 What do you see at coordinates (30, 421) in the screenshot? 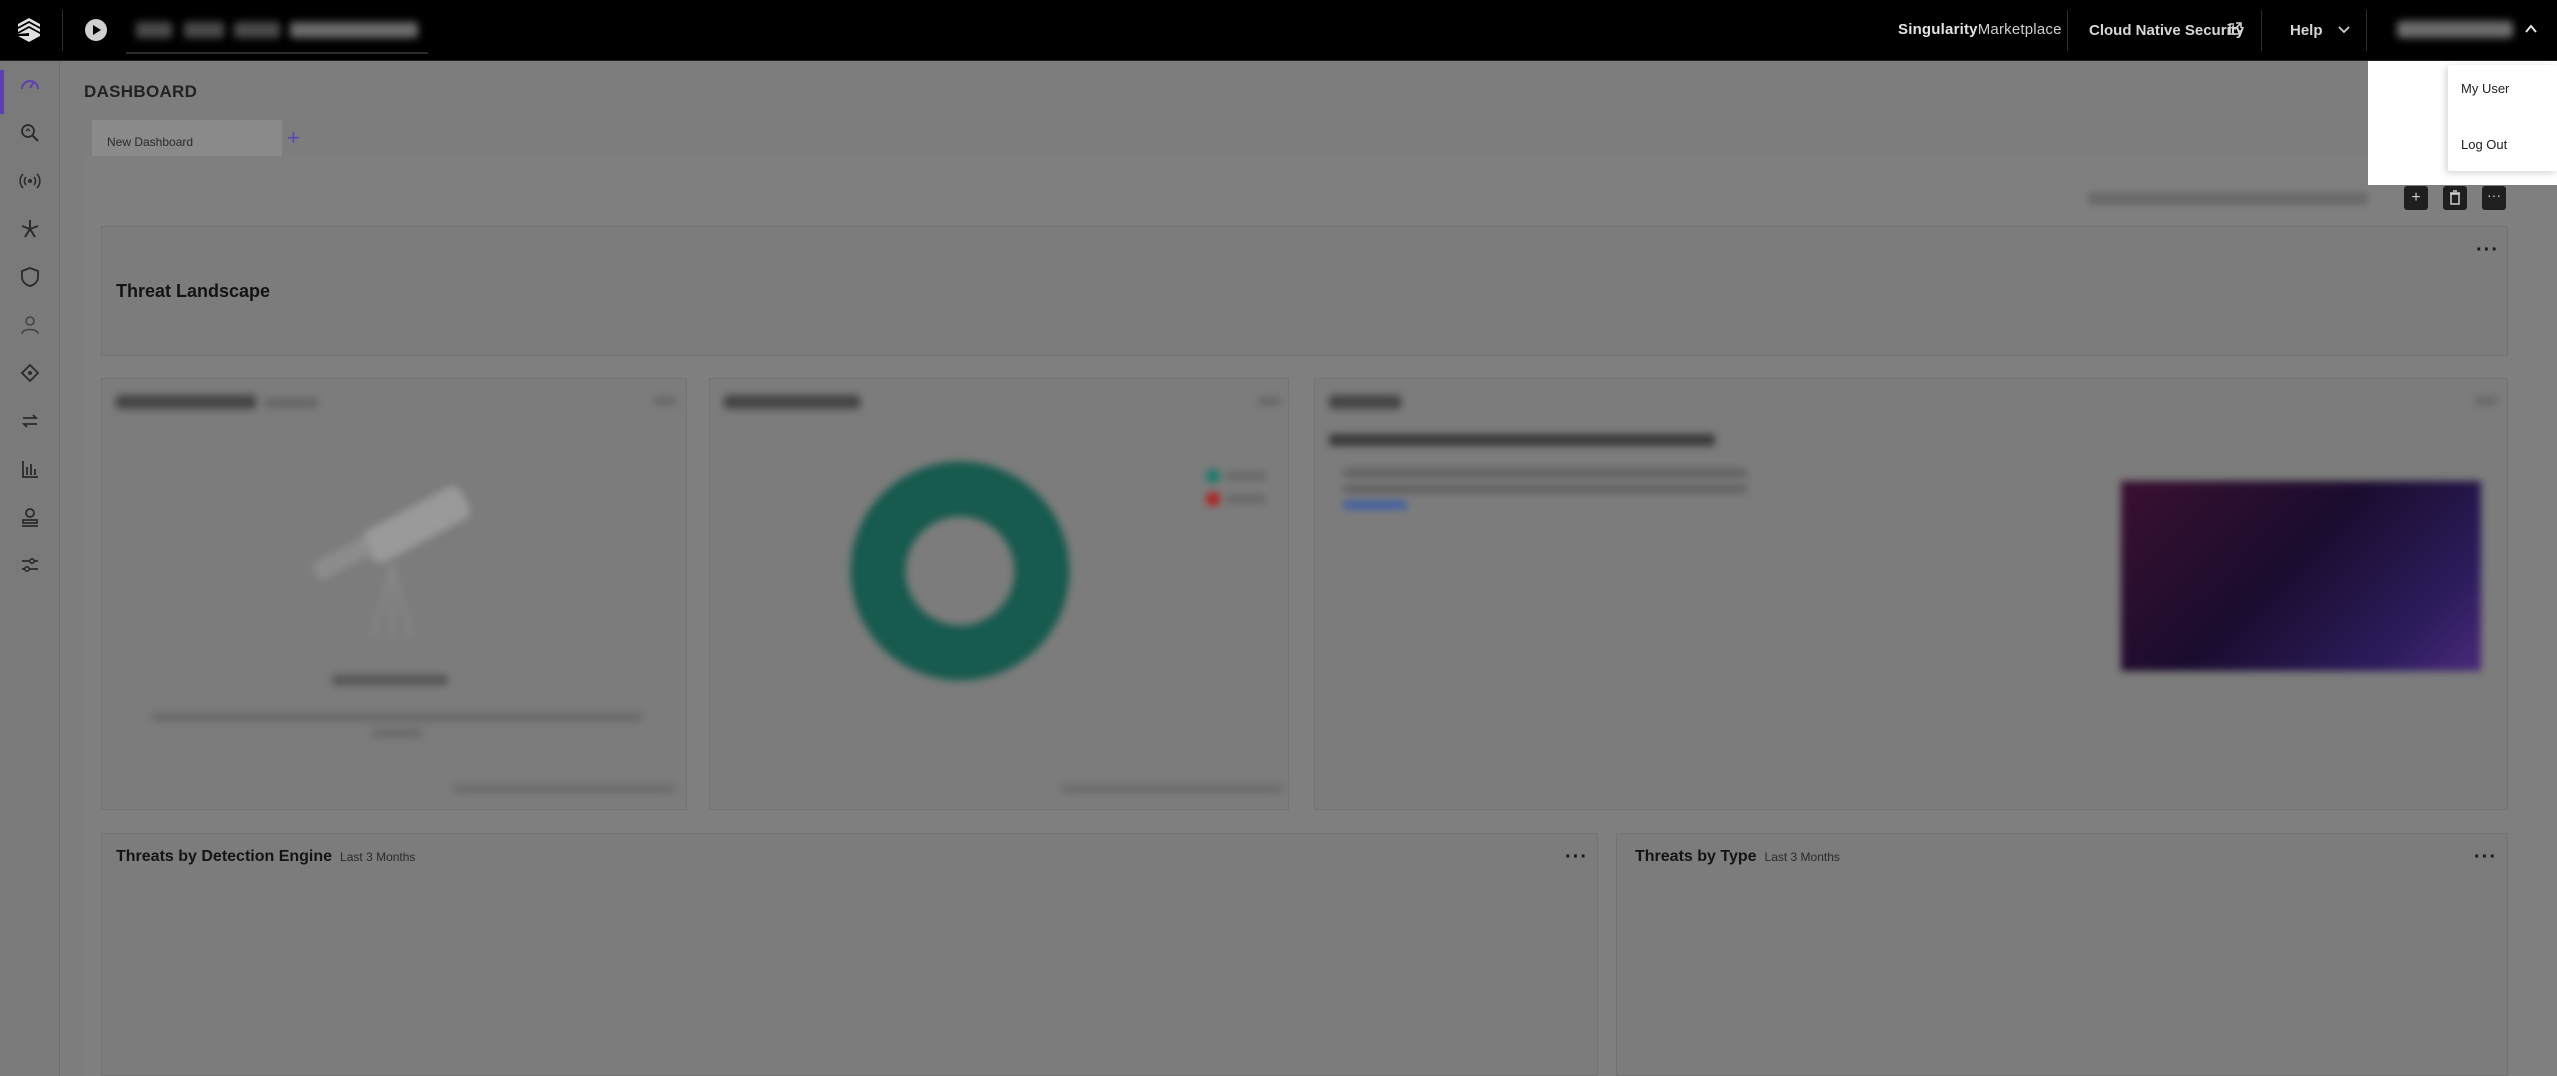
I see `sync-icon` at bounding box center [30, 421].